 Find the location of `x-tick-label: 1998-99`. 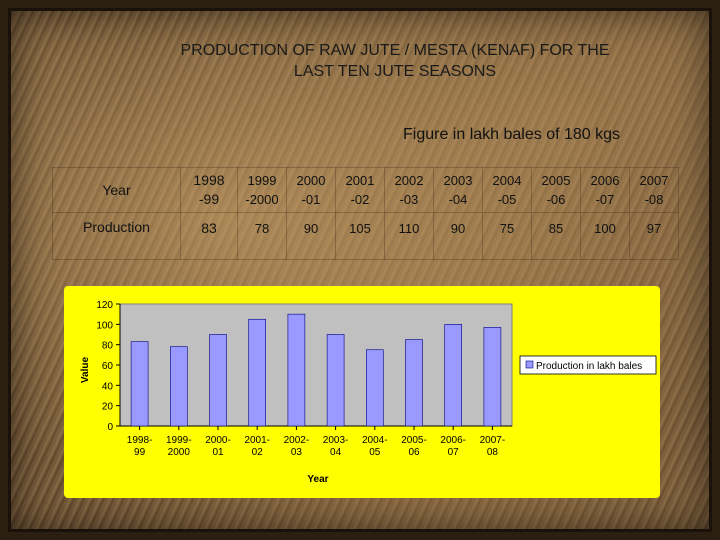

x-tick-label: 1998-99 is located at coordinates (140, 446).